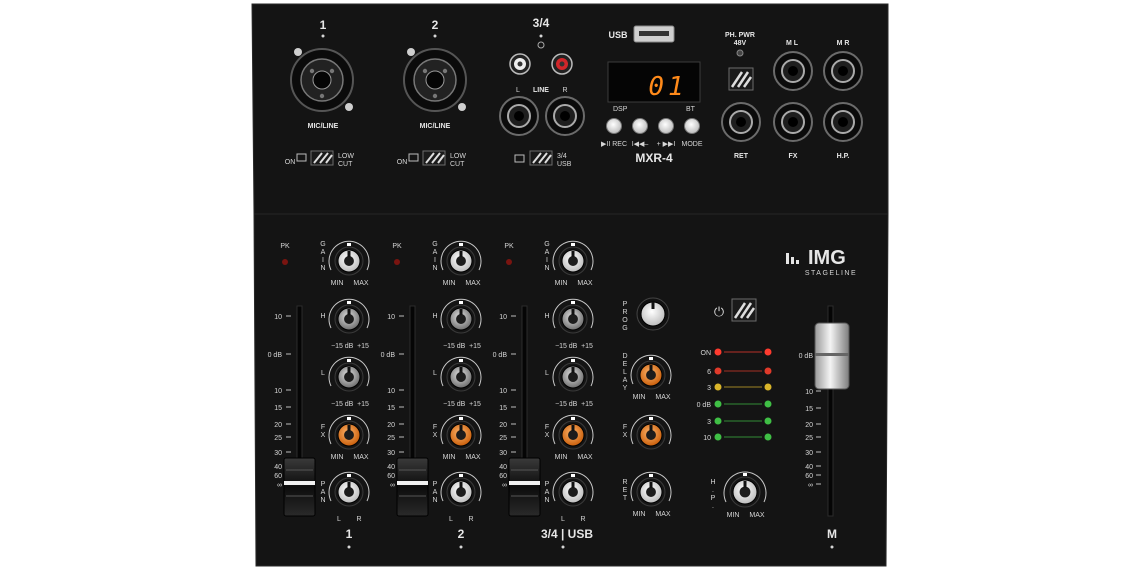  I want to click on delay-knob-min-label: MIN, so click(639, 397).